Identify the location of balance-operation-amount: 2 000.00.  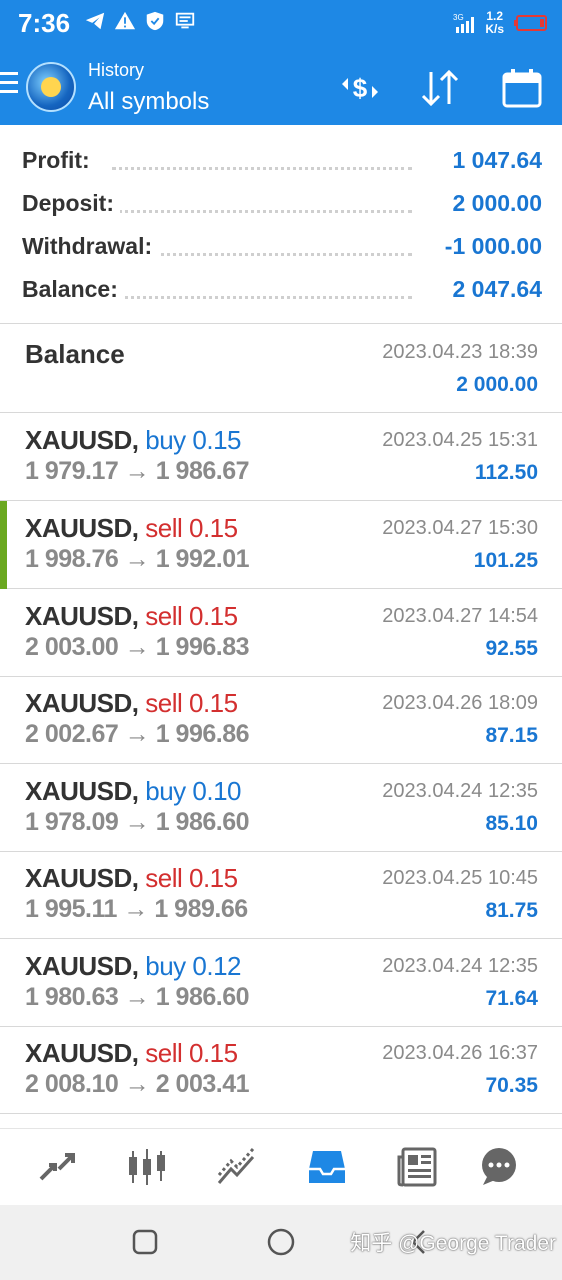
(497, 384).